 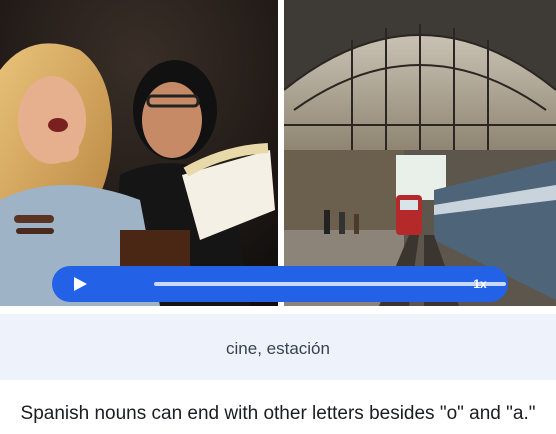 I want to click on vocabulary-words: cine, estación, so click(x=278, y=348).